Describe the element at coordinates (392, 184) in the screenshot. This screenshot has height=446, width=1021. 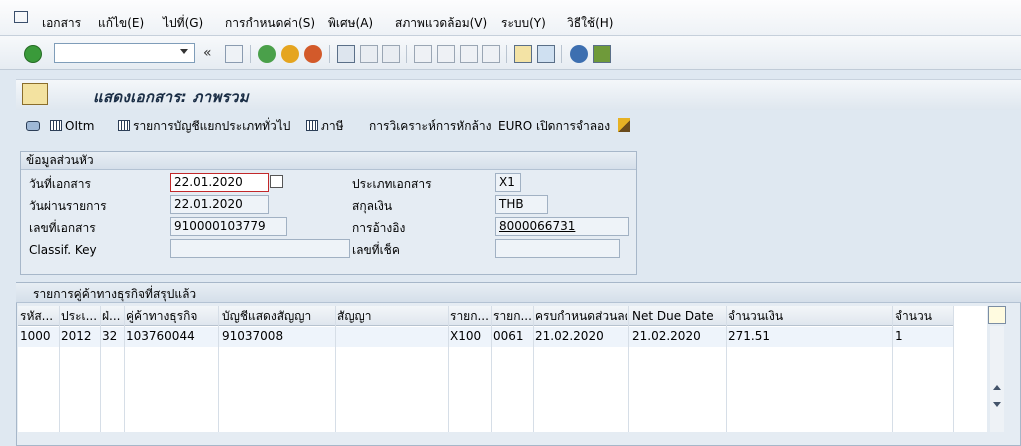
I see `doc-type-label: ประเภทเอกสาร` at that location.